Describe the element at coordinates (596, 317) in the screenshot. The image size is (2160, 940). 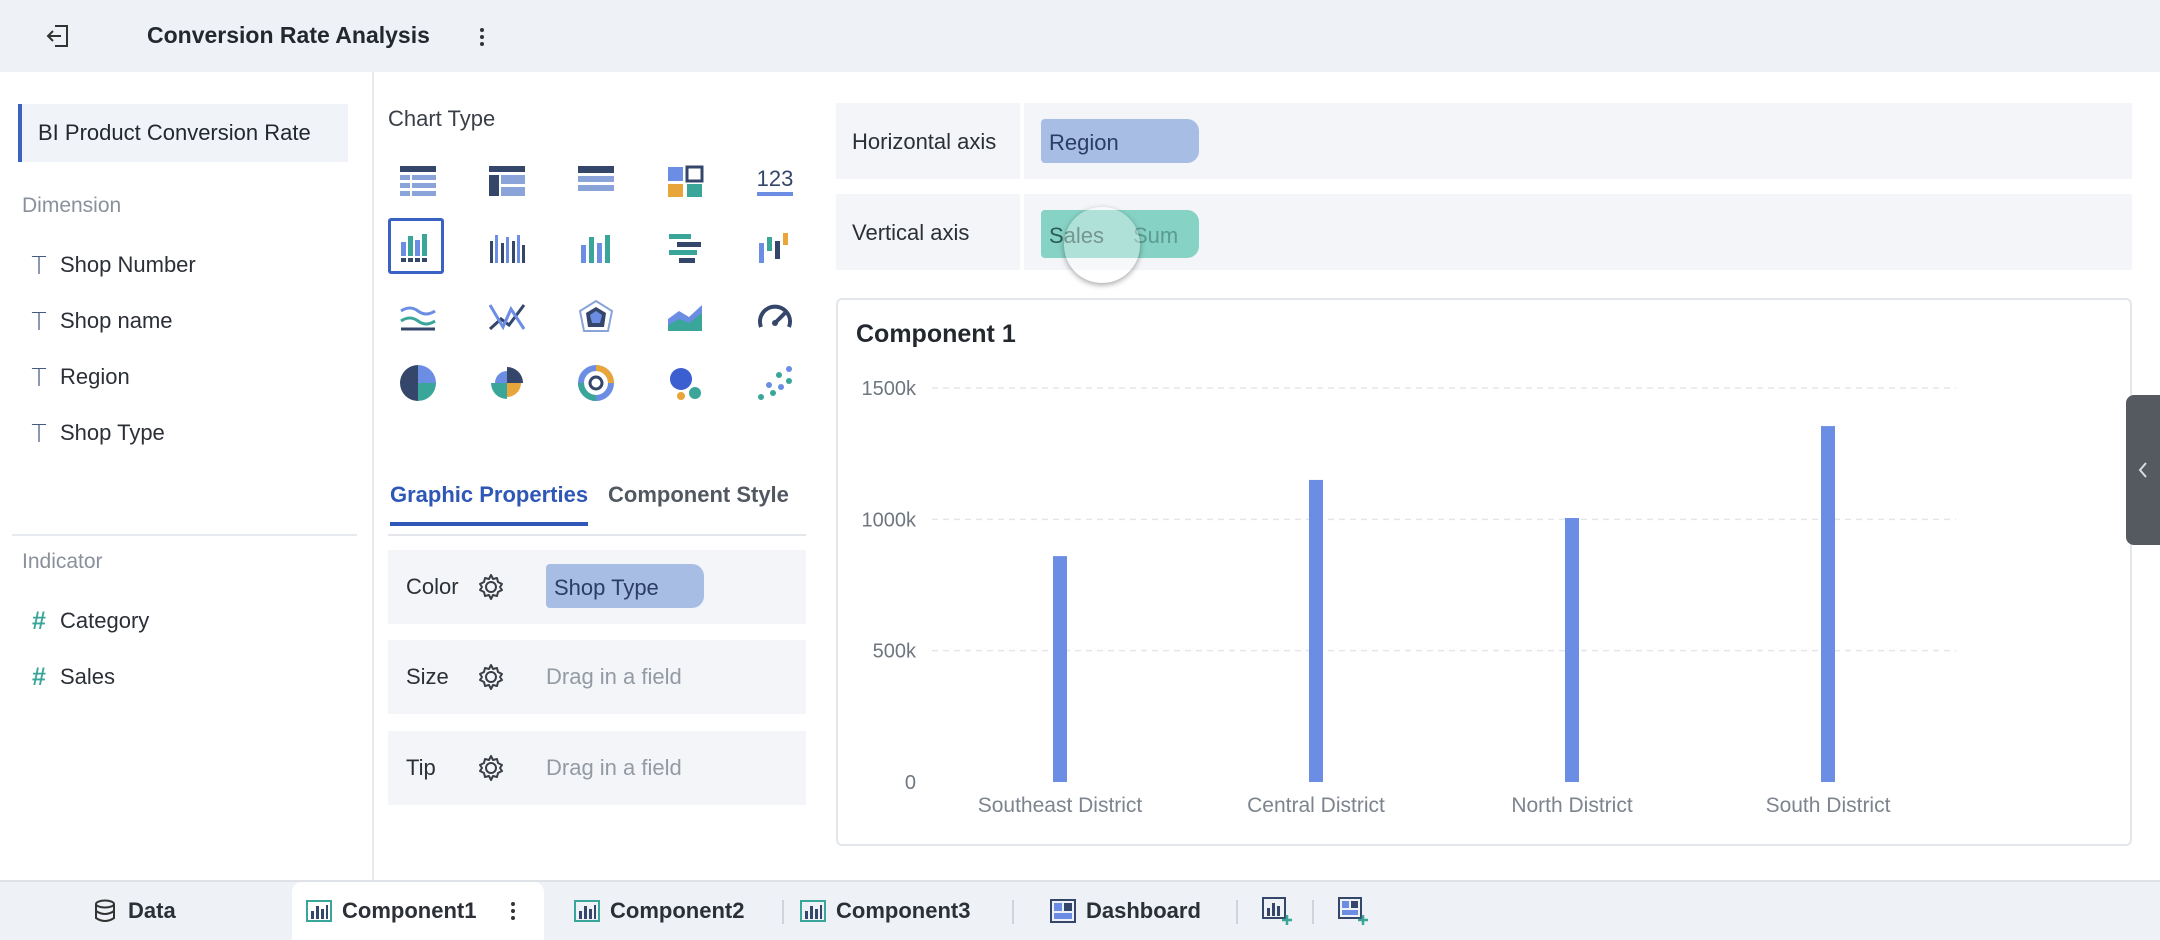
I see `radar-chart-icon` at that location.